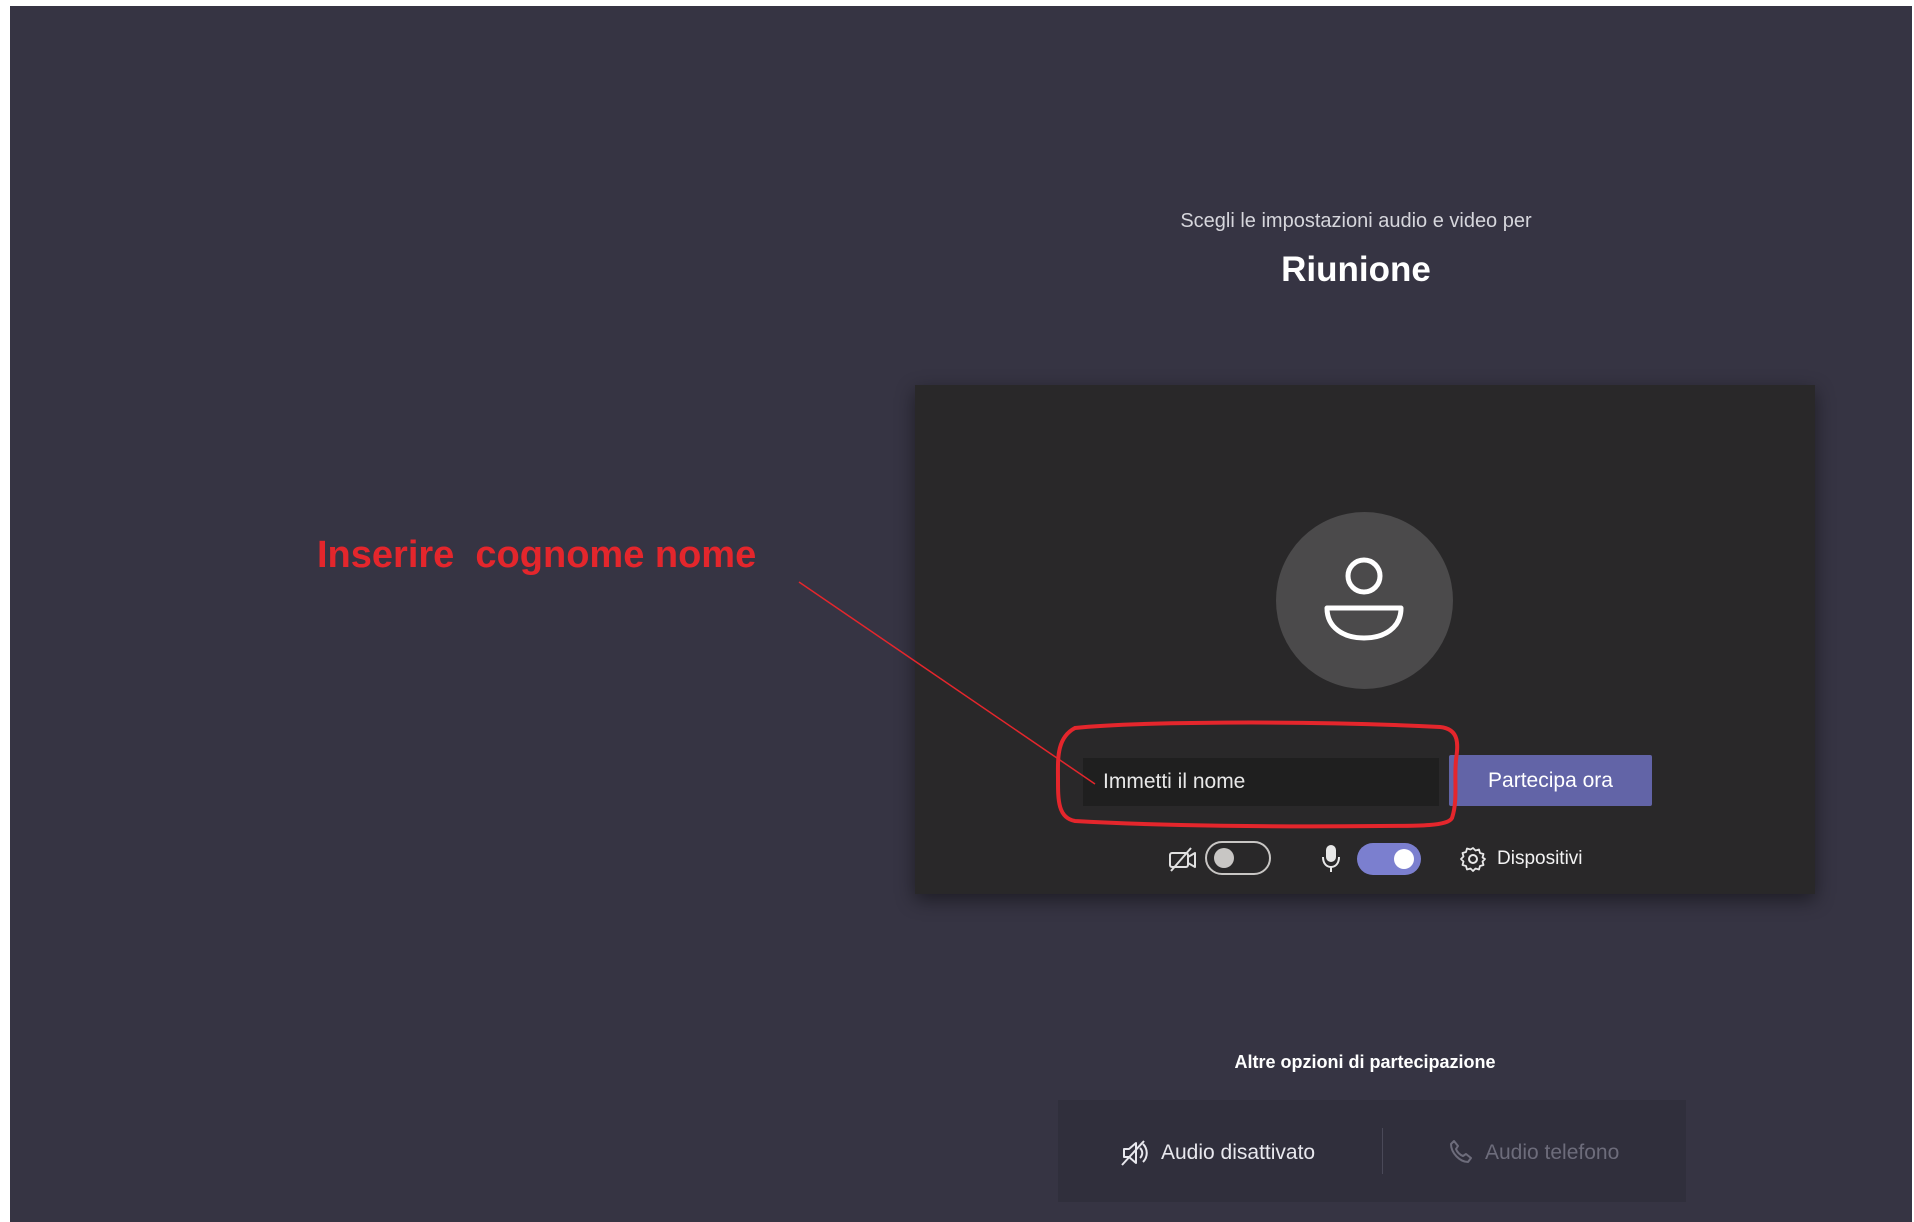  I want to click on join-now-button: Partecipa ora, so click(1550, 780).